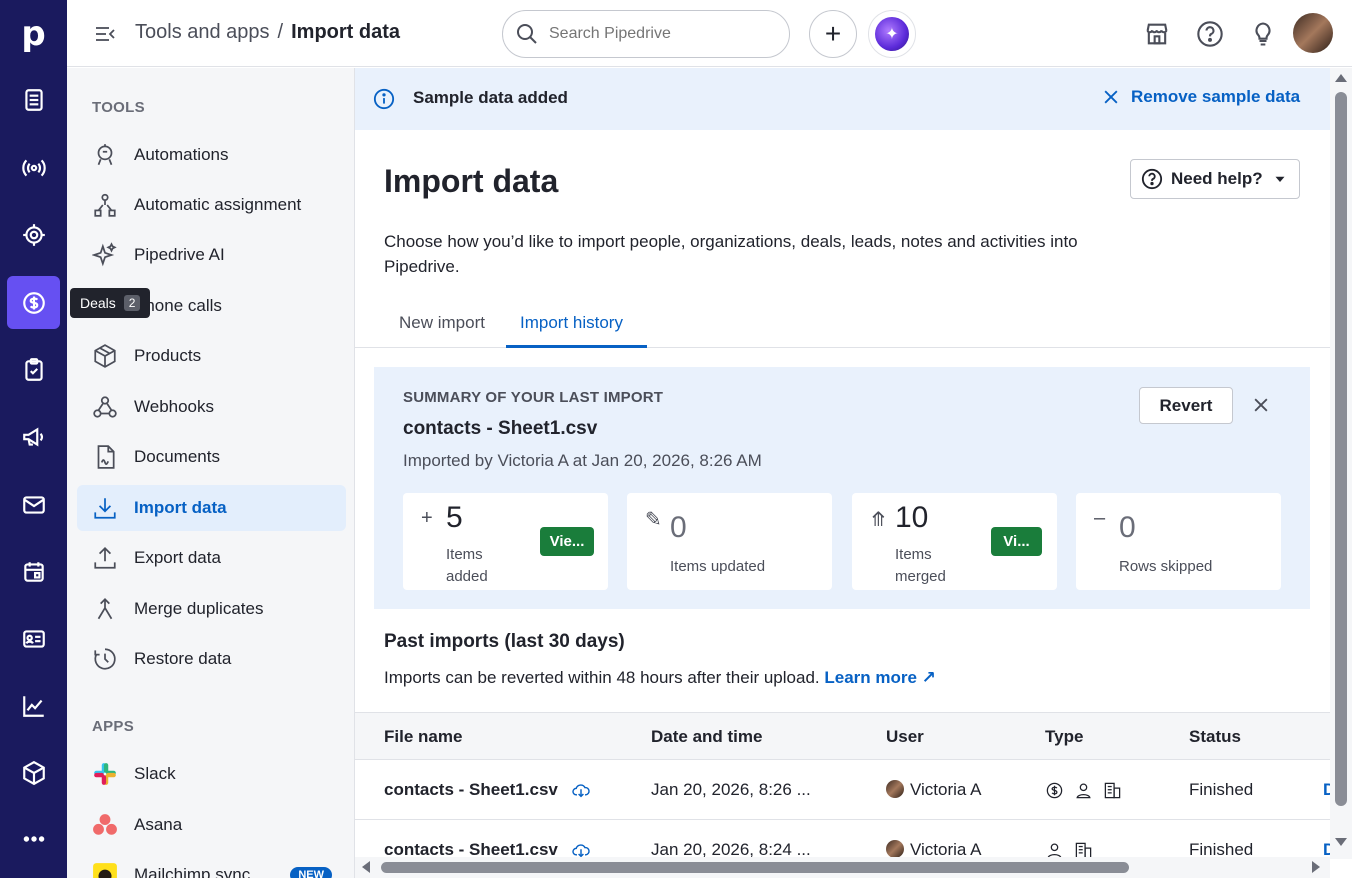 This screenshot has width=1352, height=878. What do you see at coordinates (311, 872) in the screenshot?
I see `new-badge: NEW` at bounding box center [311, 872].